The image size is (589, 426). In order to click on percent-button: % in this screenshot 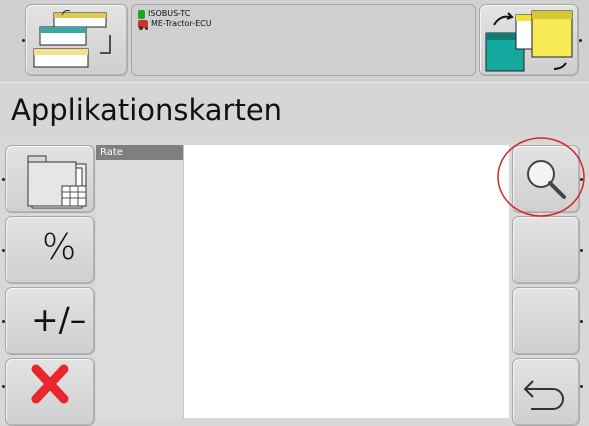, I will do `click(48, 250)`.